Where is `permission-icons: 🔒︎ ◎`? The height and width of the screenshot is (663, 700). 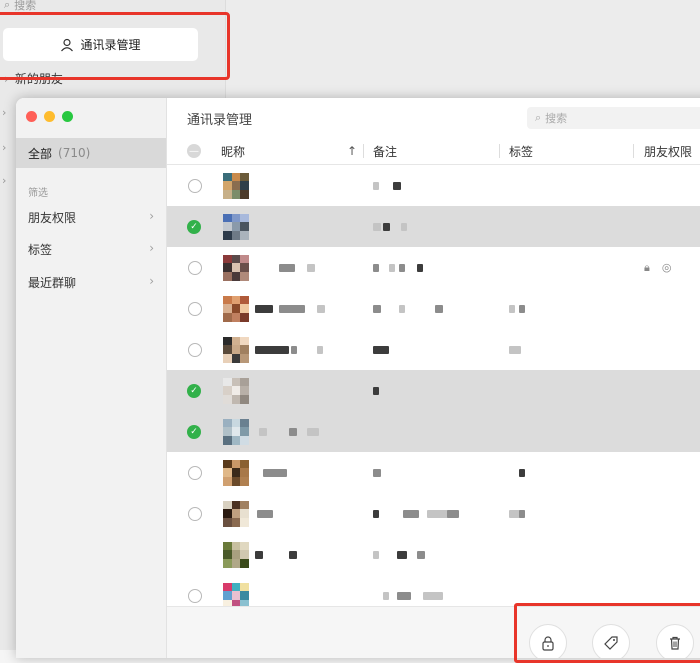
permission-icons: 🔒︎ ◎ is located at coordinates (657, 268).